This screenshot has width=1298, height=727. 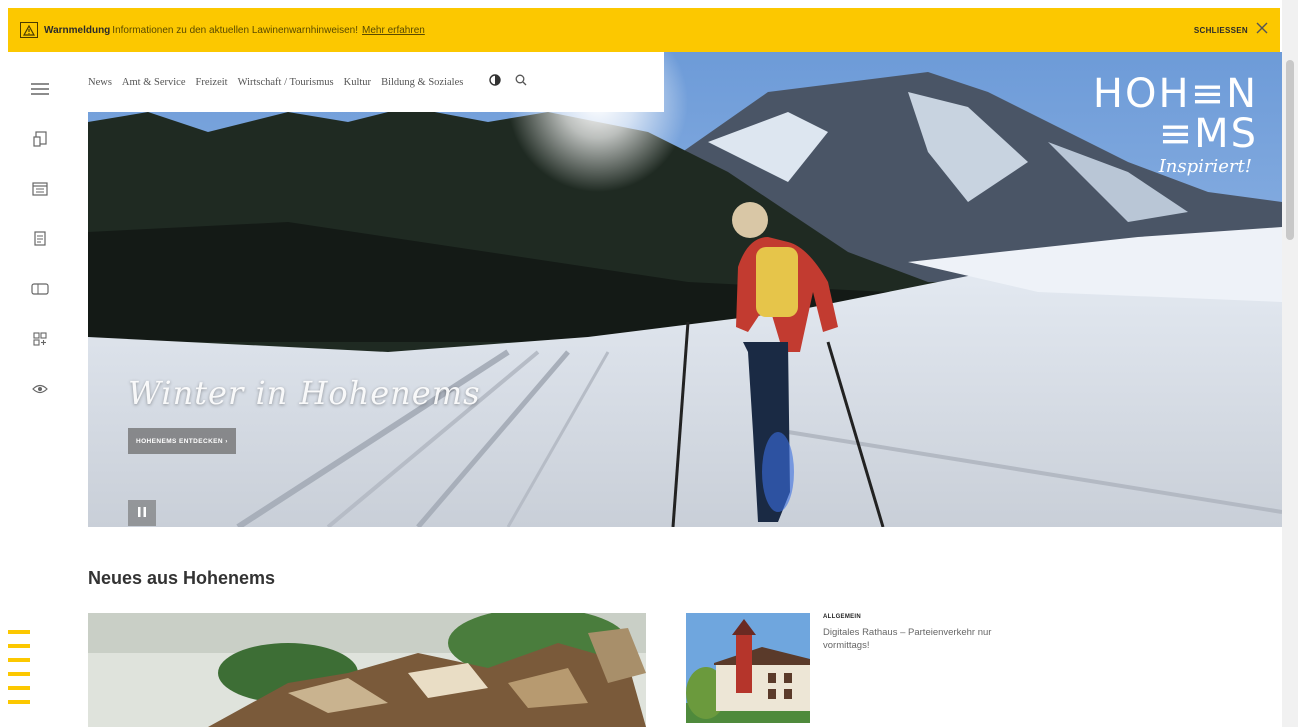 I want to click on nav-amt-service: Amt & Service, so click(x=154, y=82).